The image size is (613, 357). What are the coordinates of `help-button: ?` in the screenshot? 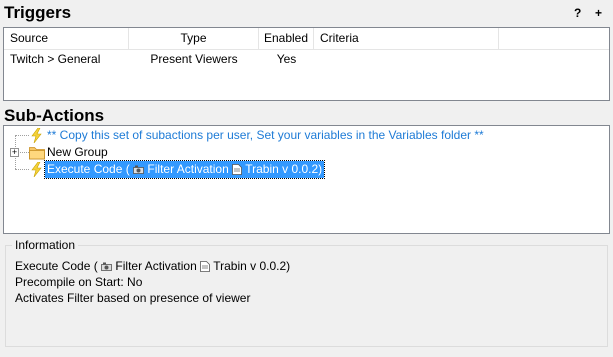 It's located at (577, 13).